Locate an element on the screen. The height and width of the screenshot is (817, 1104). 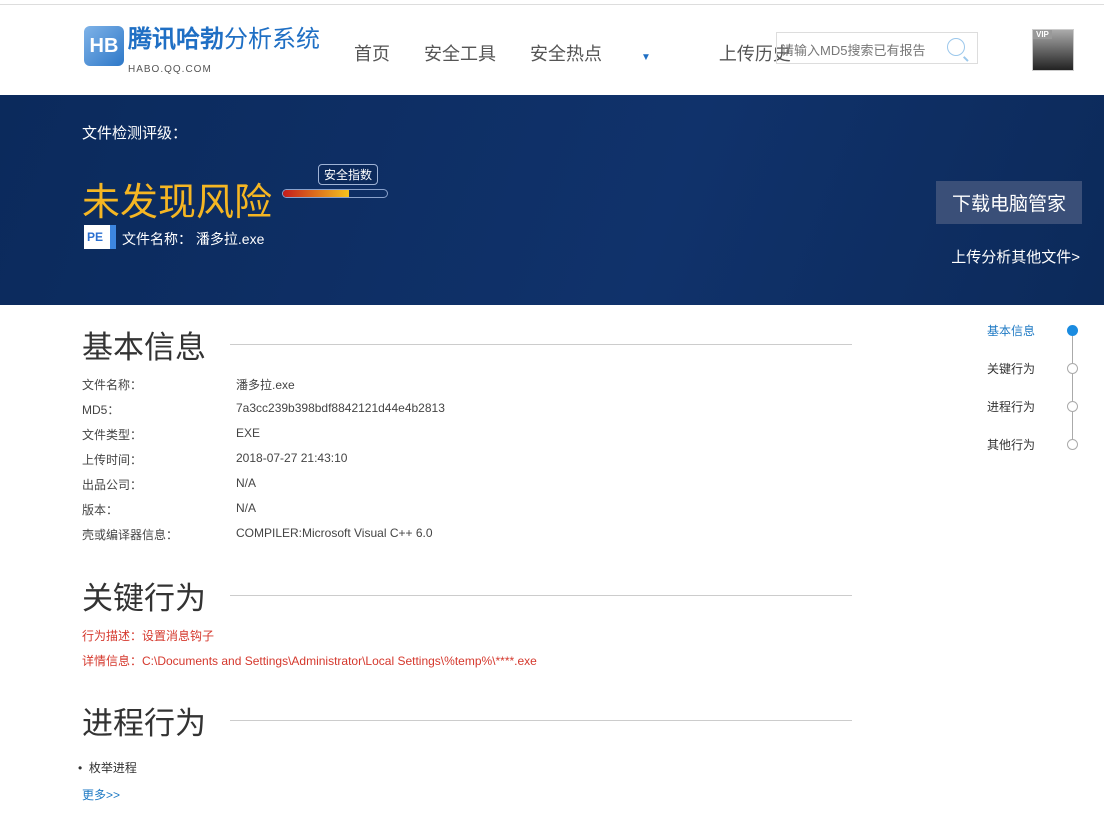
logo-title-light: 分析系统 is located at coordinates (272, 39).